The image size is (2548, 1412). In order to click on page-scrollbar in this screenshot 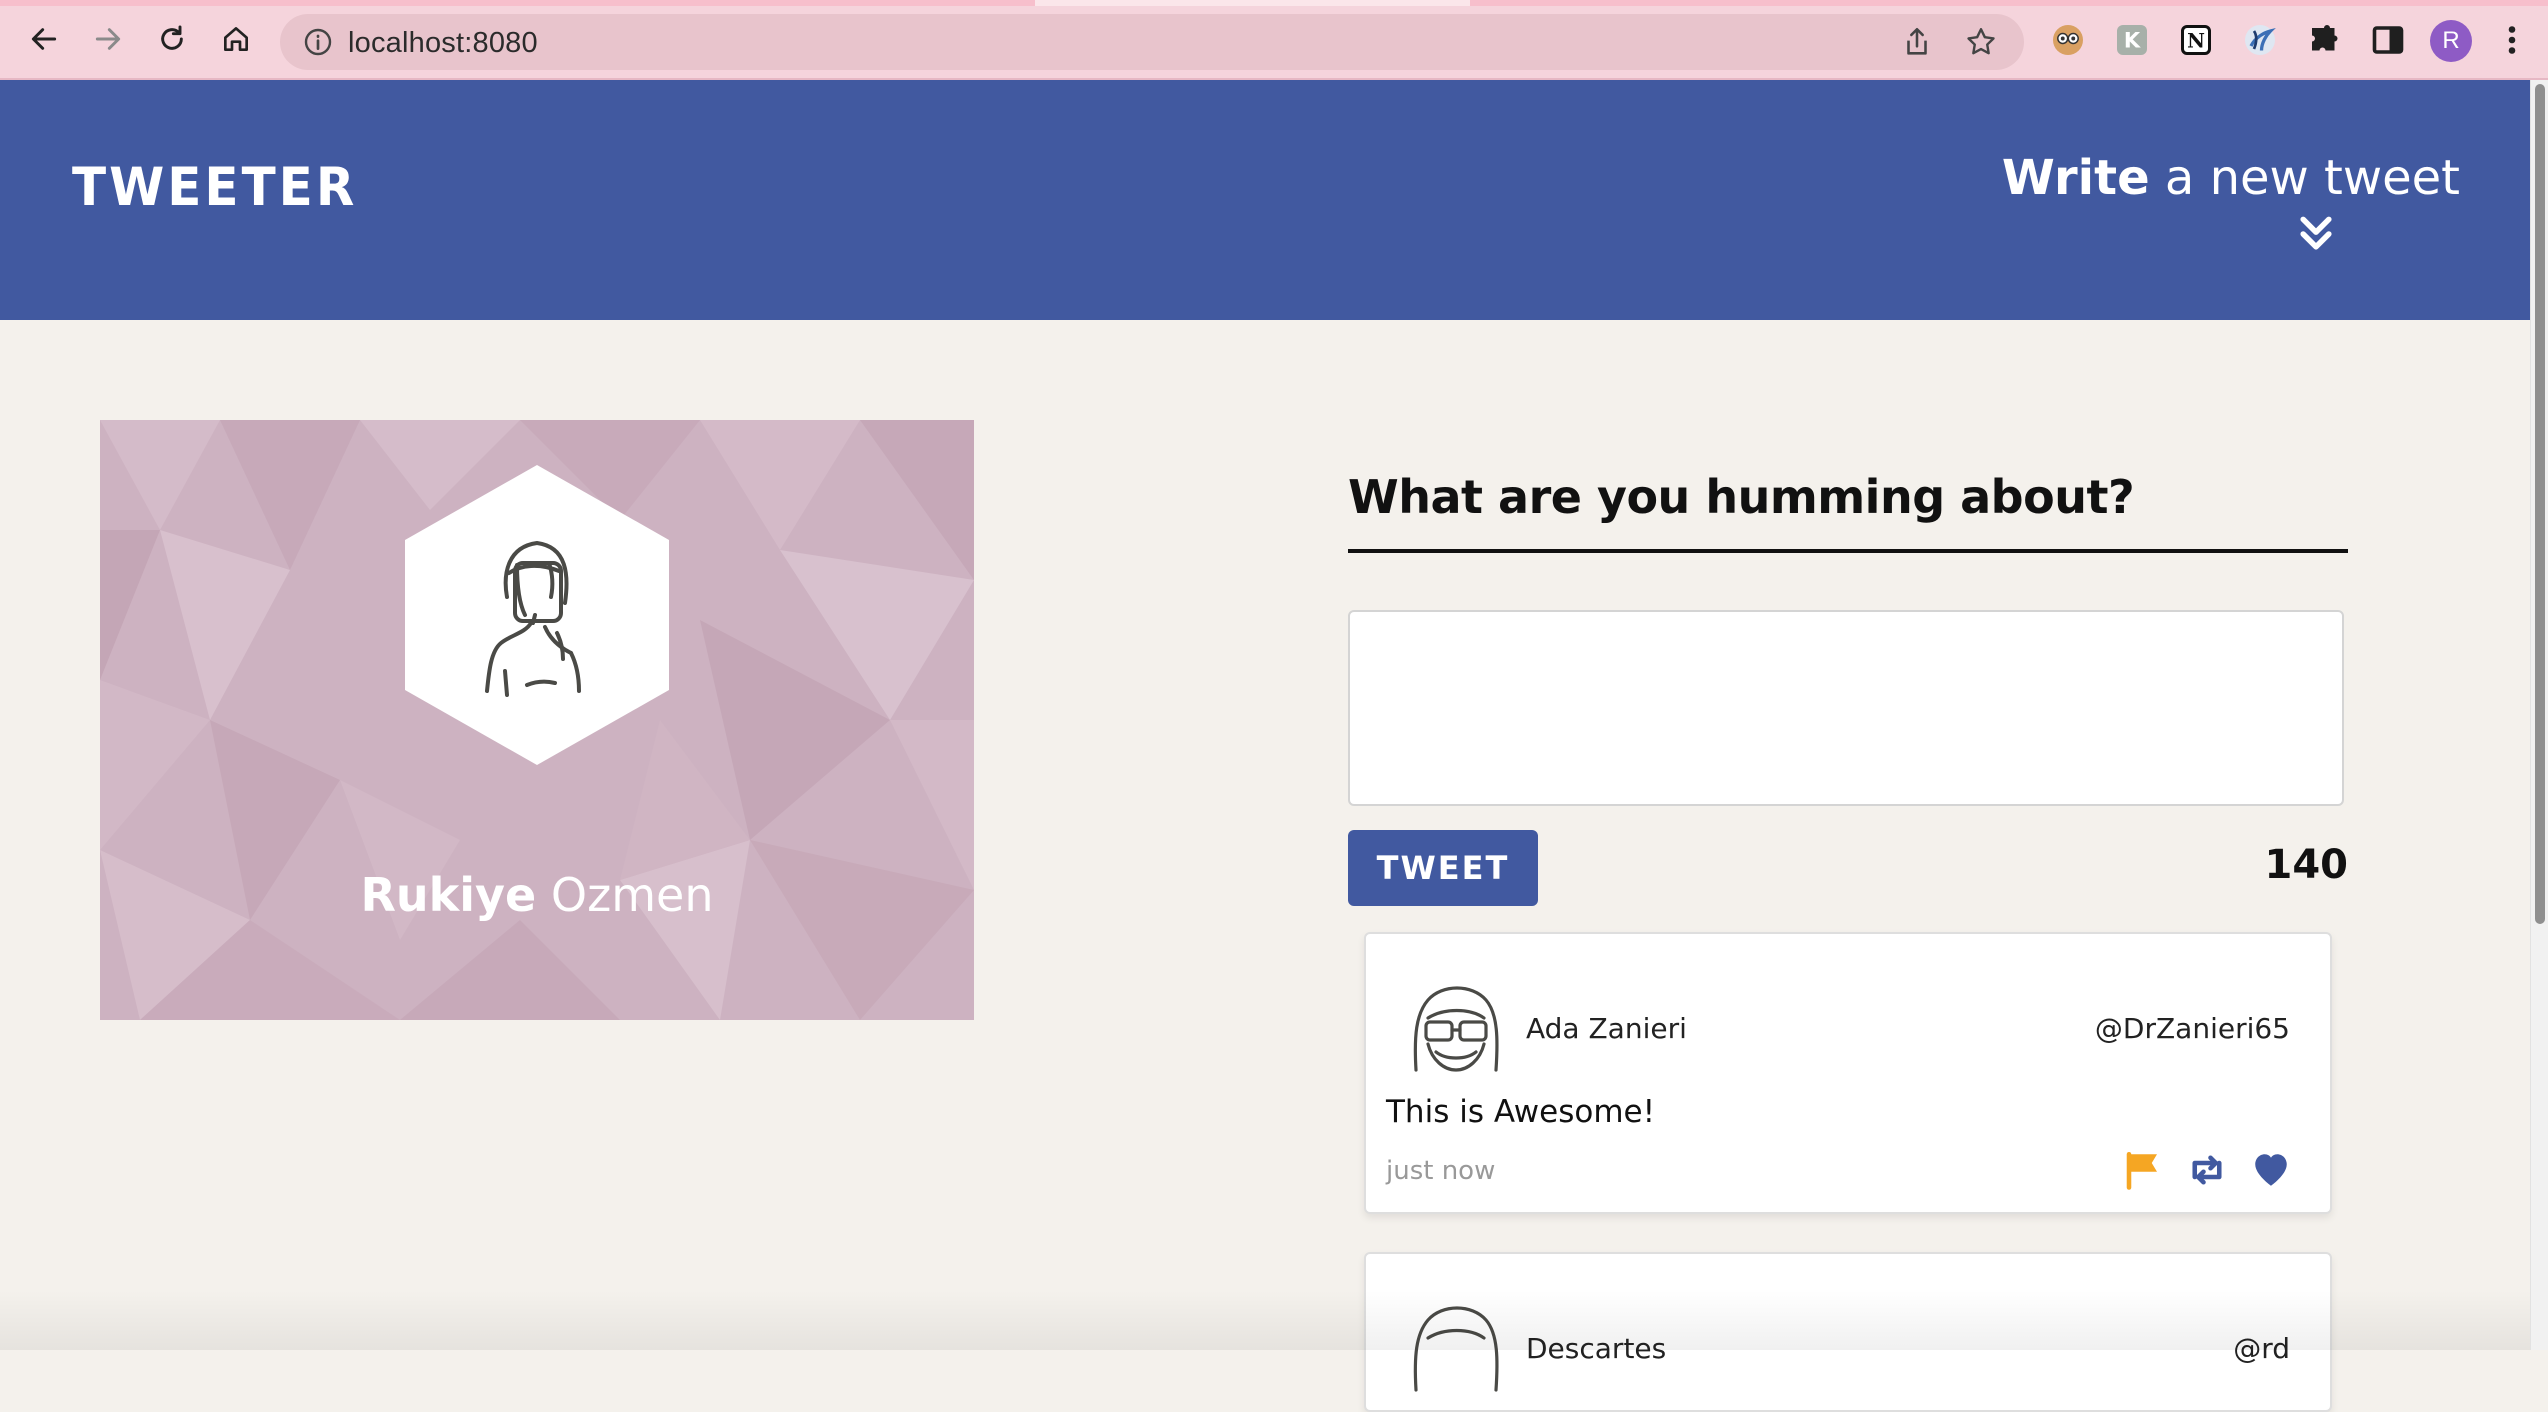, I will do `click(2539, 715)`.